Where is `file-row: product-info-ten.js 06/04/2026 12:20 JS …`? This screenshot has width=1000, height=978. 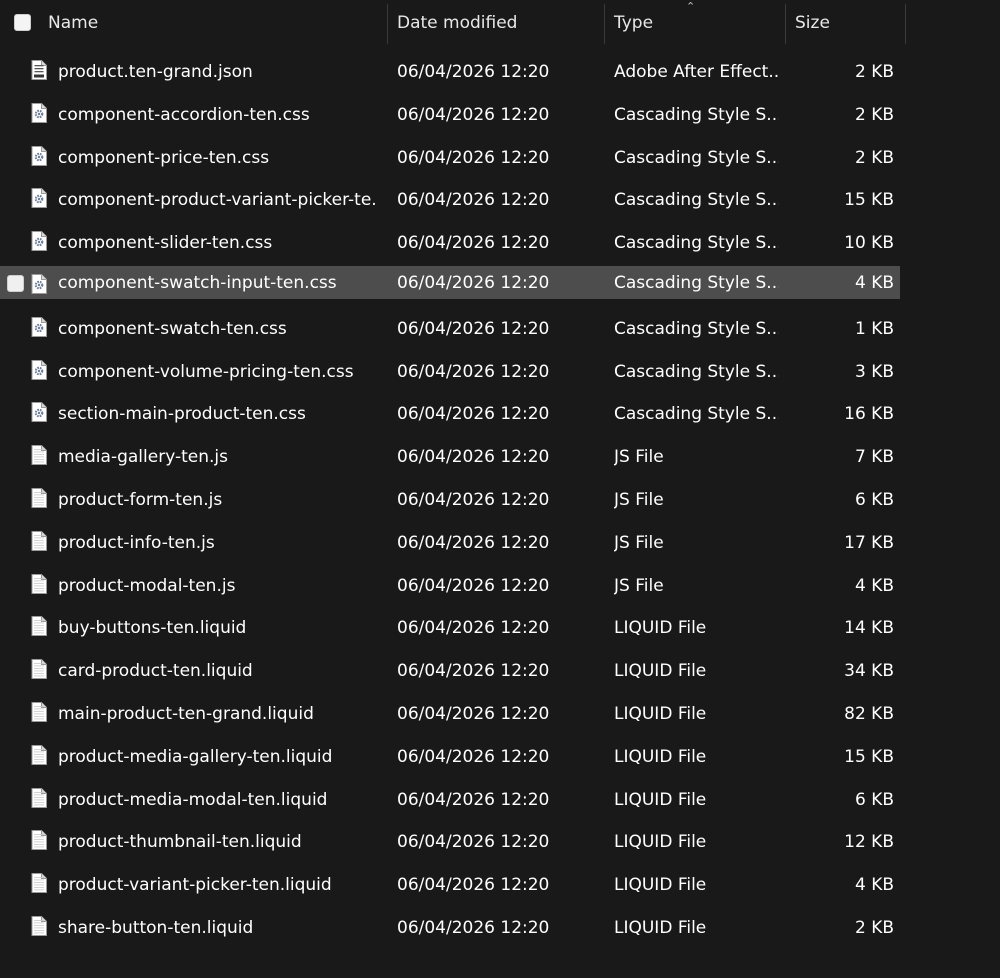
file-row: product-info-ten.js 06/04/2026 12:20 JS … is located at coordinates (500, 543).